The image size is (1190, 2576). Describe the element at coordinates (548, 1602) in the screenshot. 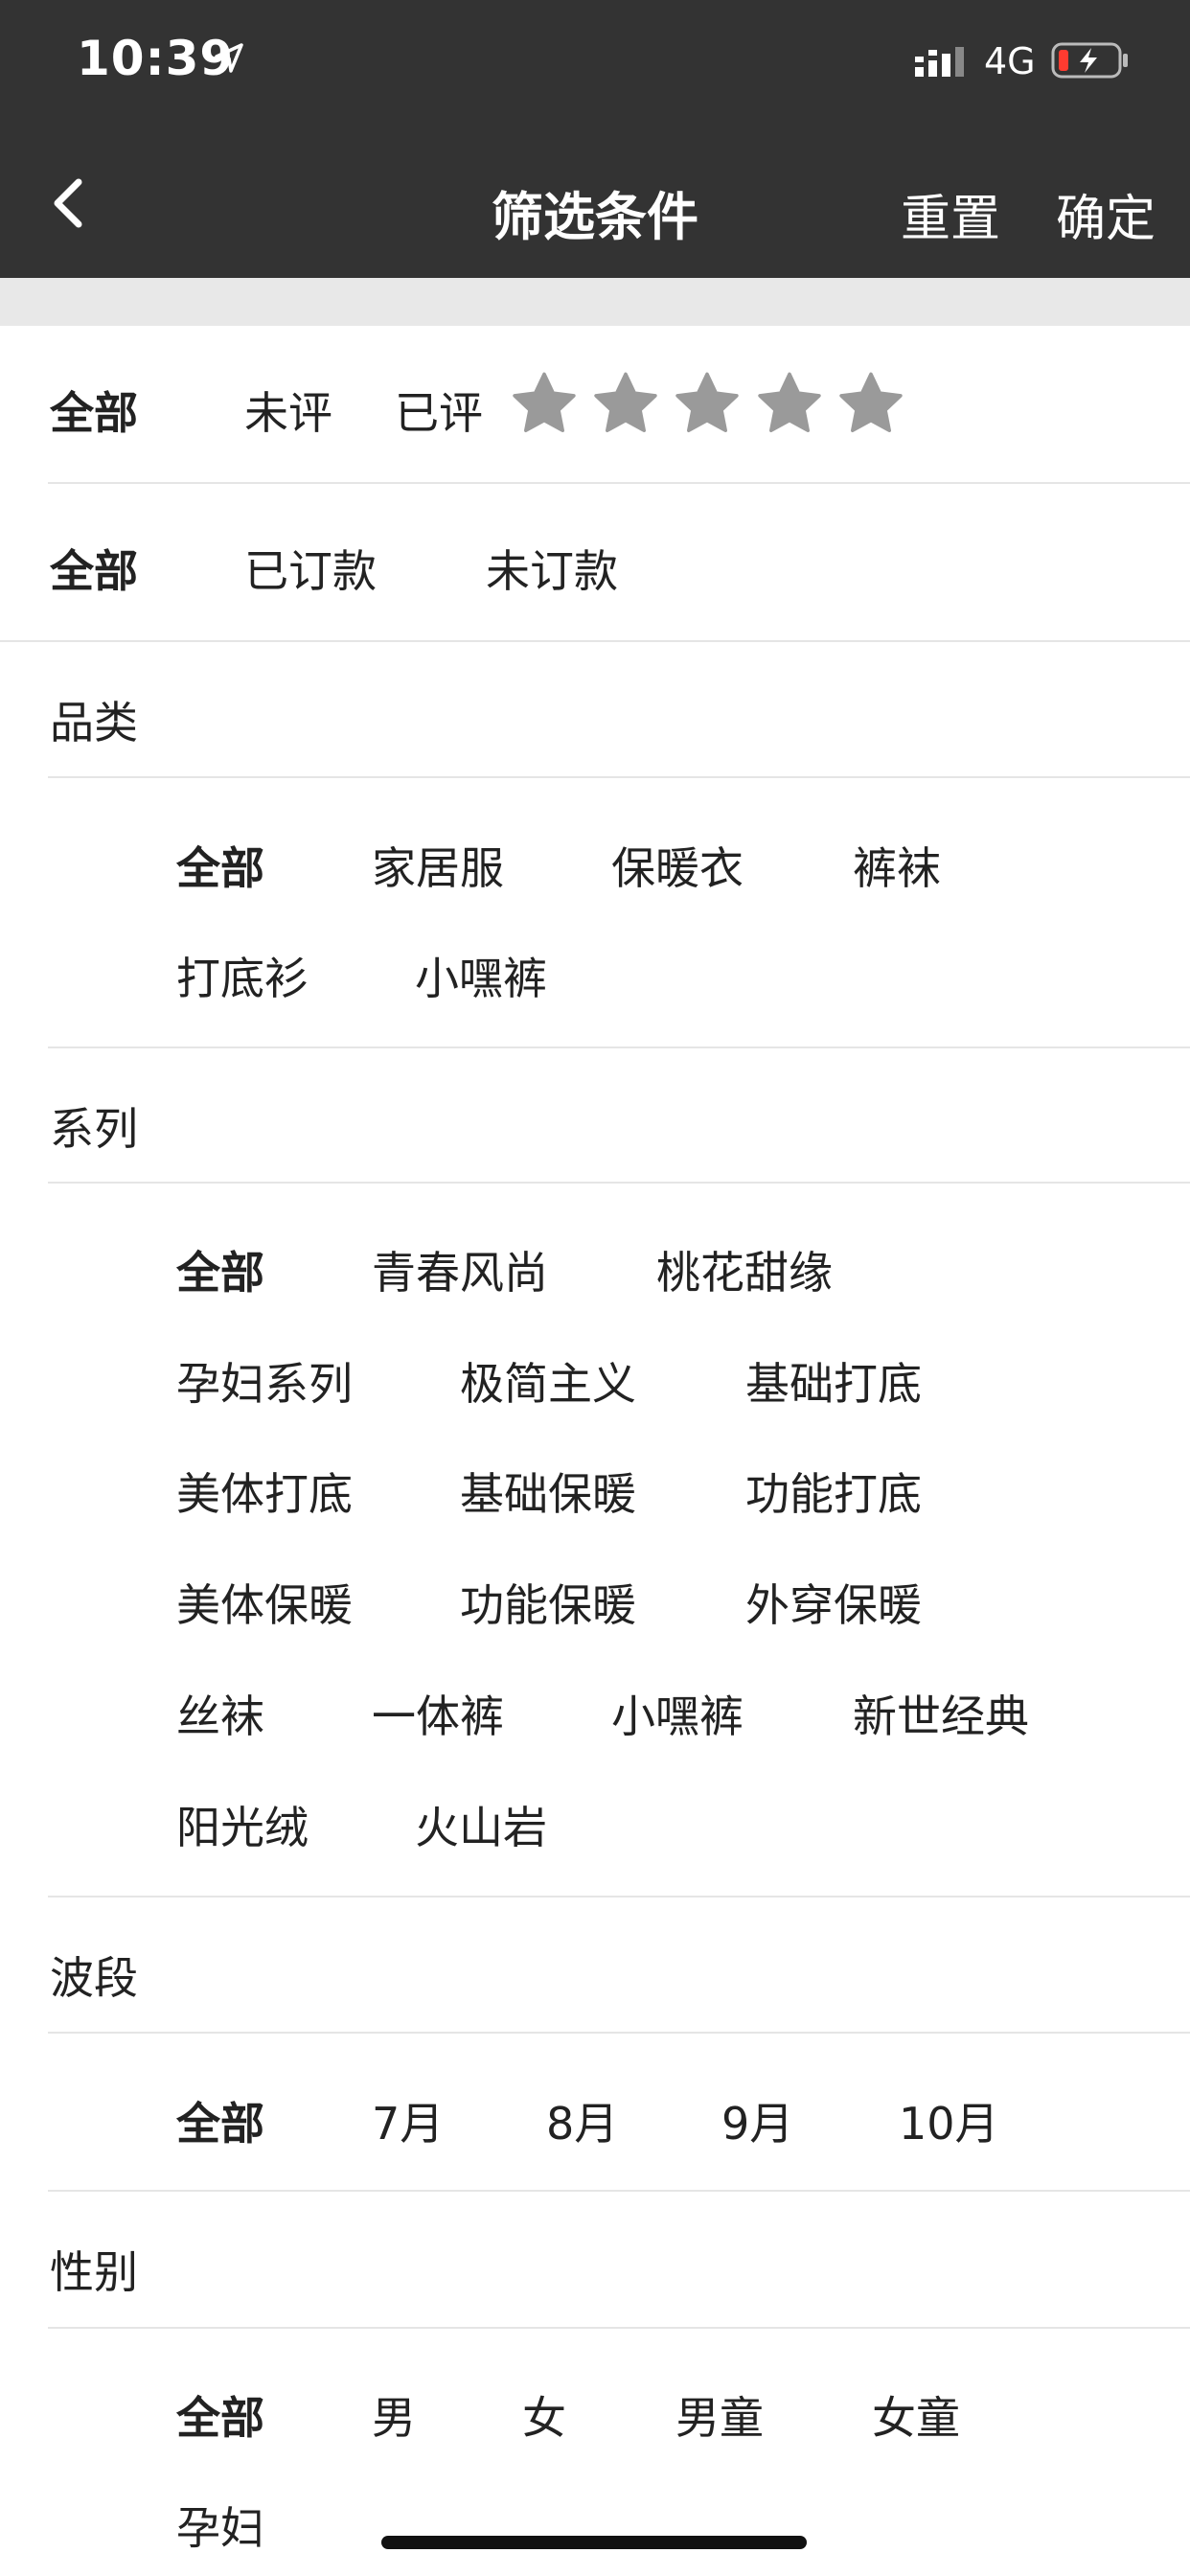

I see `series-option: 功能保暖` at that location.